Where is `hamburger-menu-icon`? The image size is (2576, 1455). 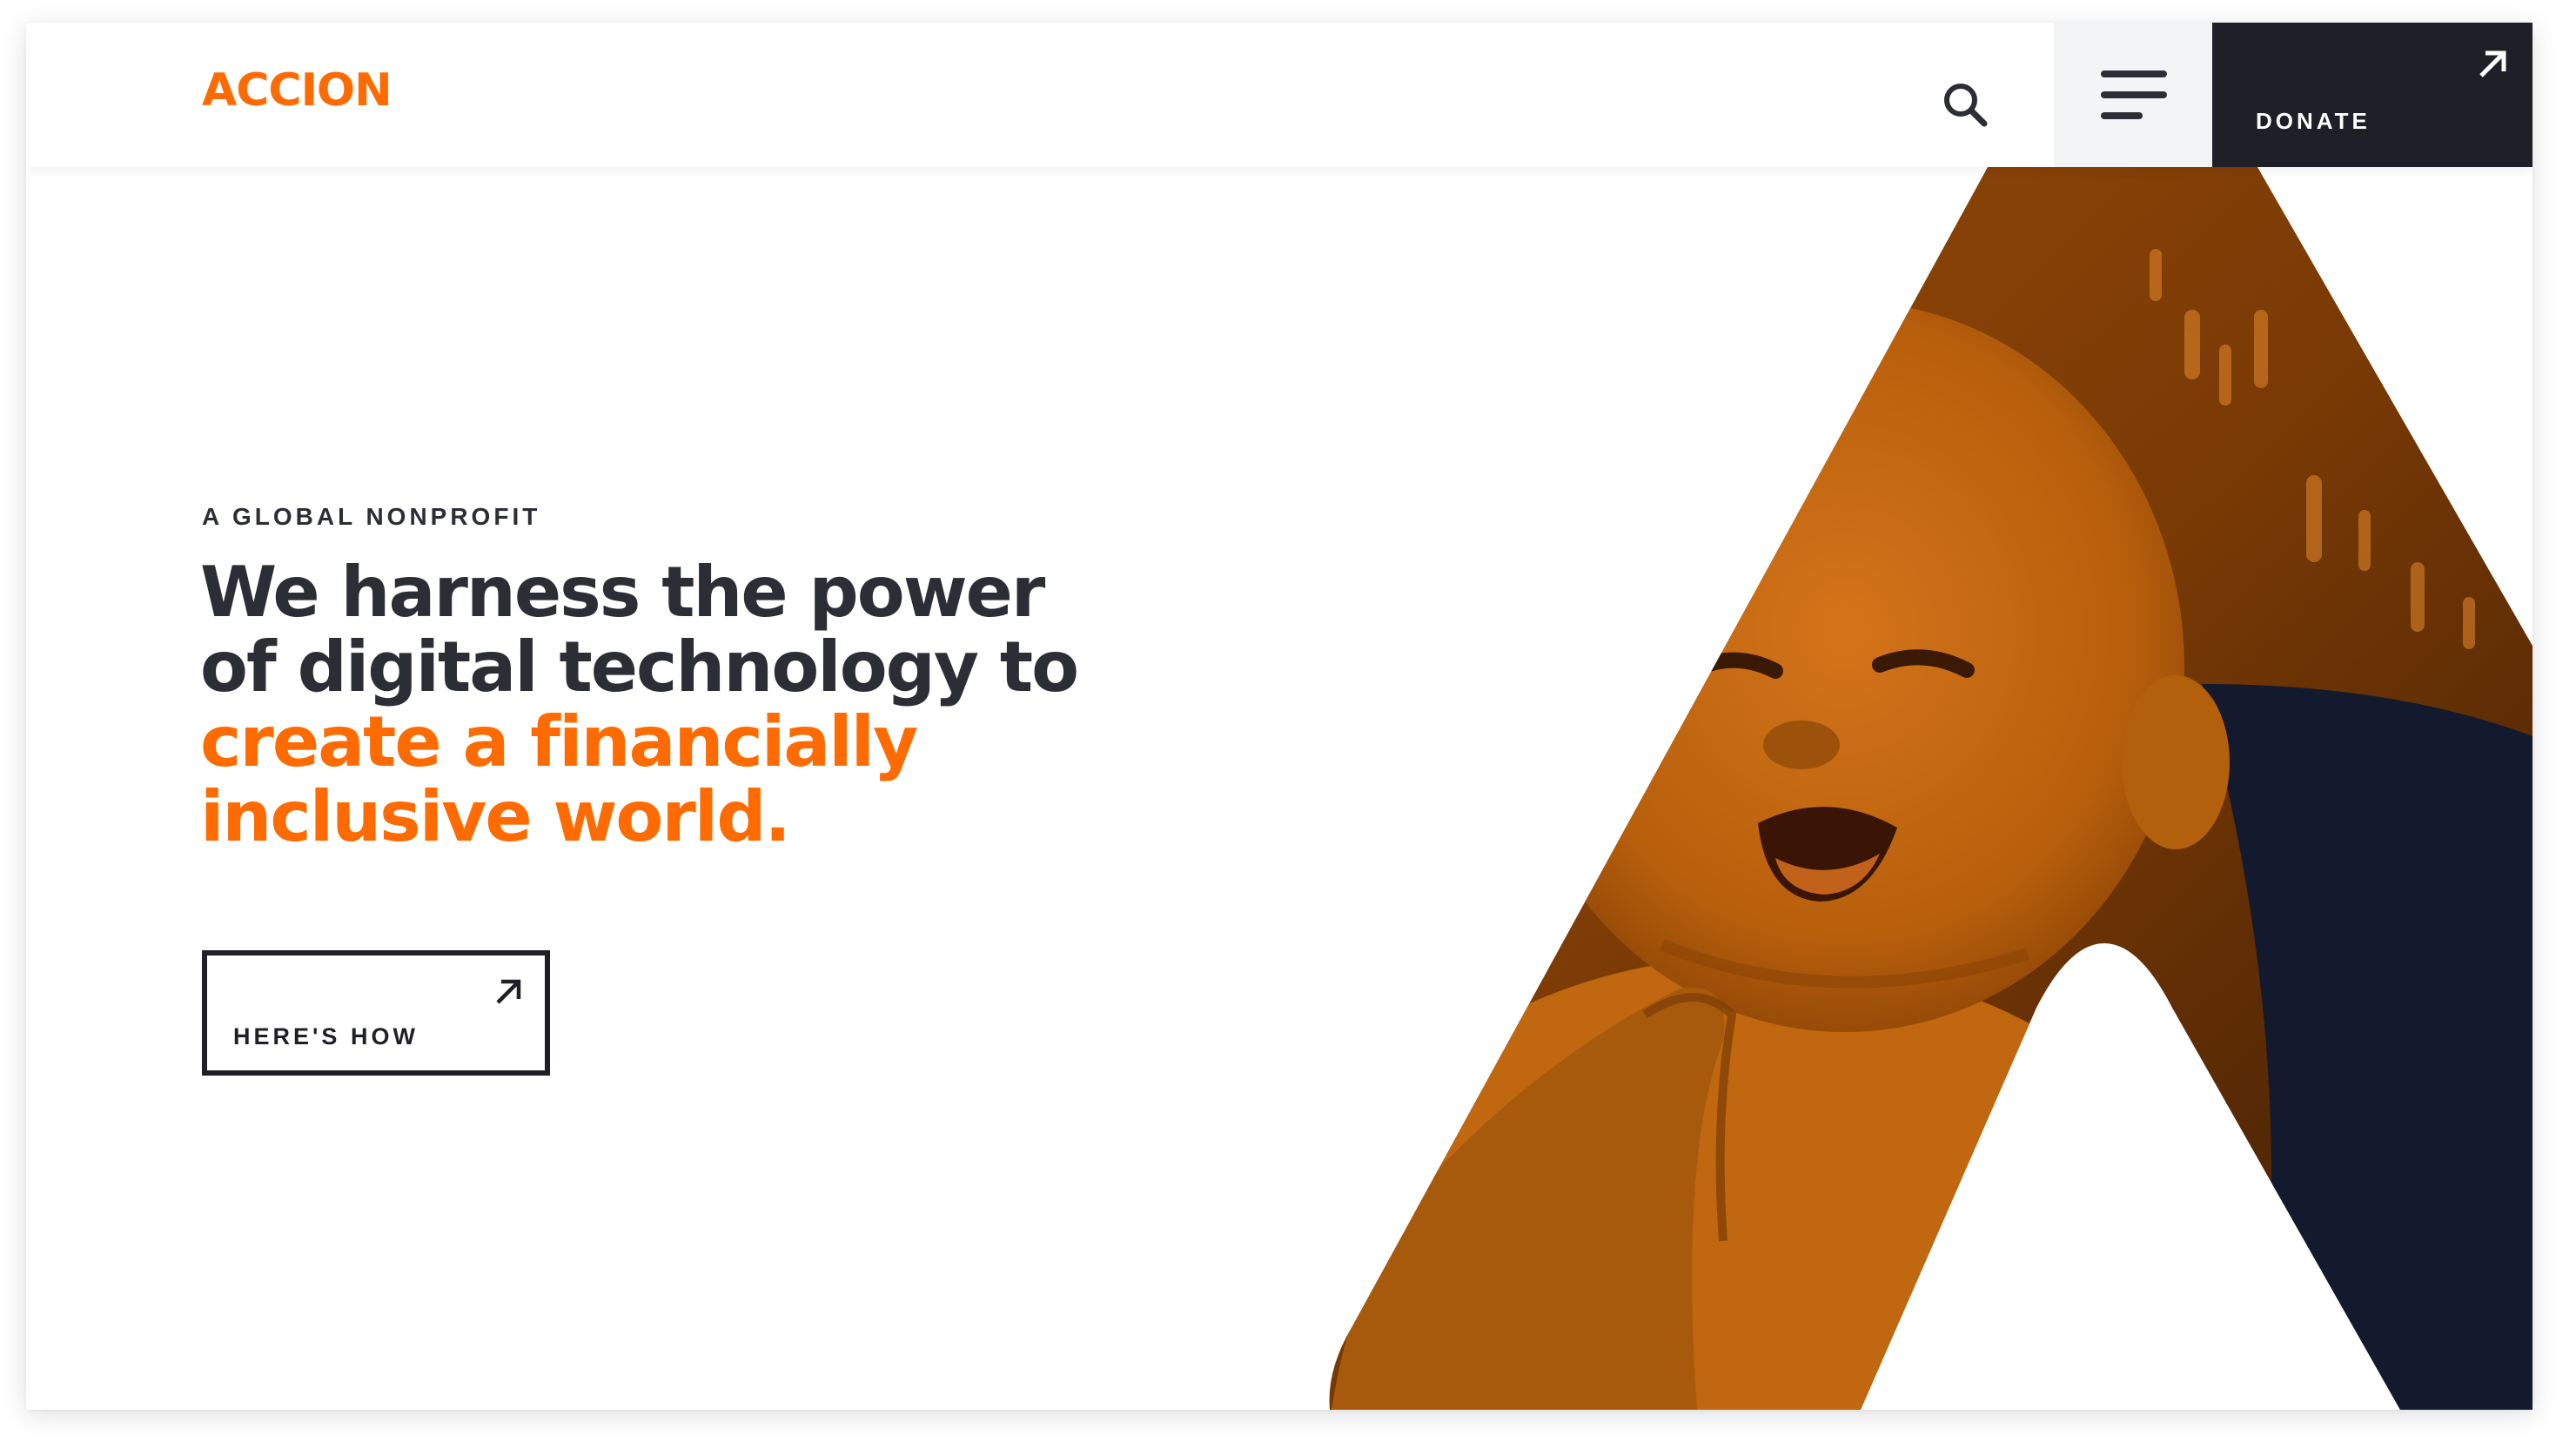
hamburger-menu-icon is located at coordinates (2134, 94).